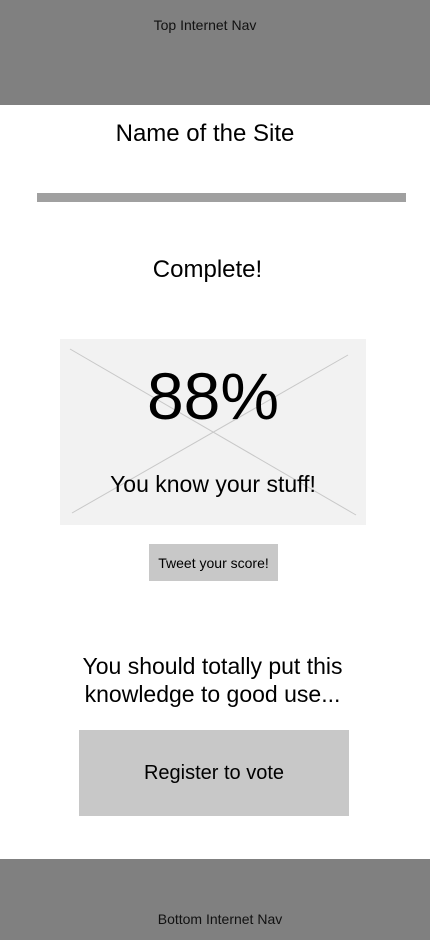  What do you see at coordinates (215, 899) in the screenshot?
I see `bottom-internet-nav: Bottom Internet Nav` at bounding box center [215, 899].